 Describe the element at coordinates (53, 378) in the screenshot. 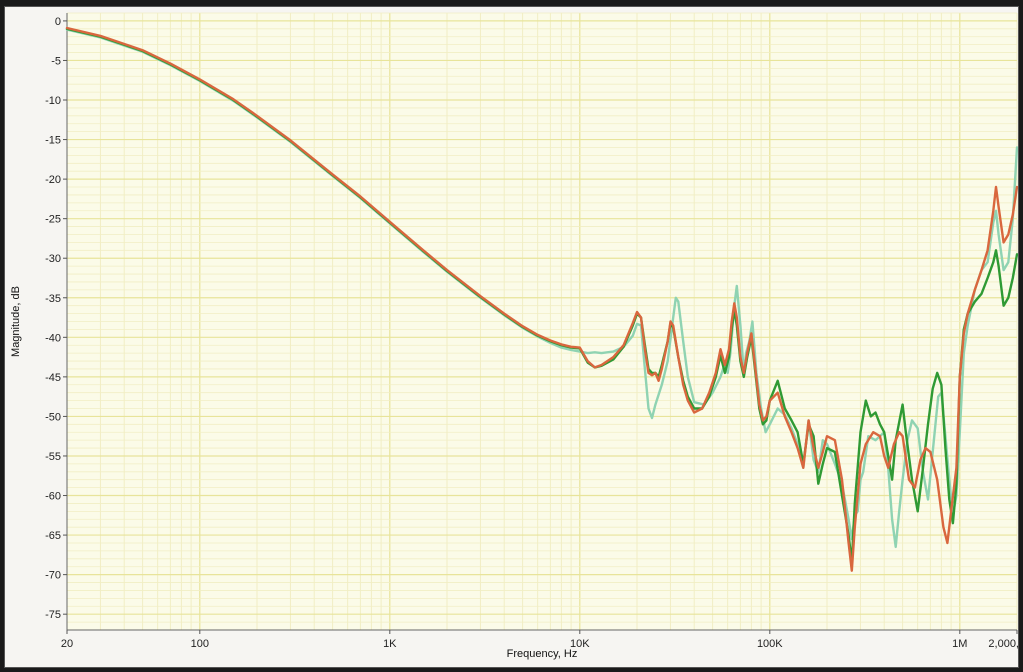

I see `y-tick-label: -45` at that location.